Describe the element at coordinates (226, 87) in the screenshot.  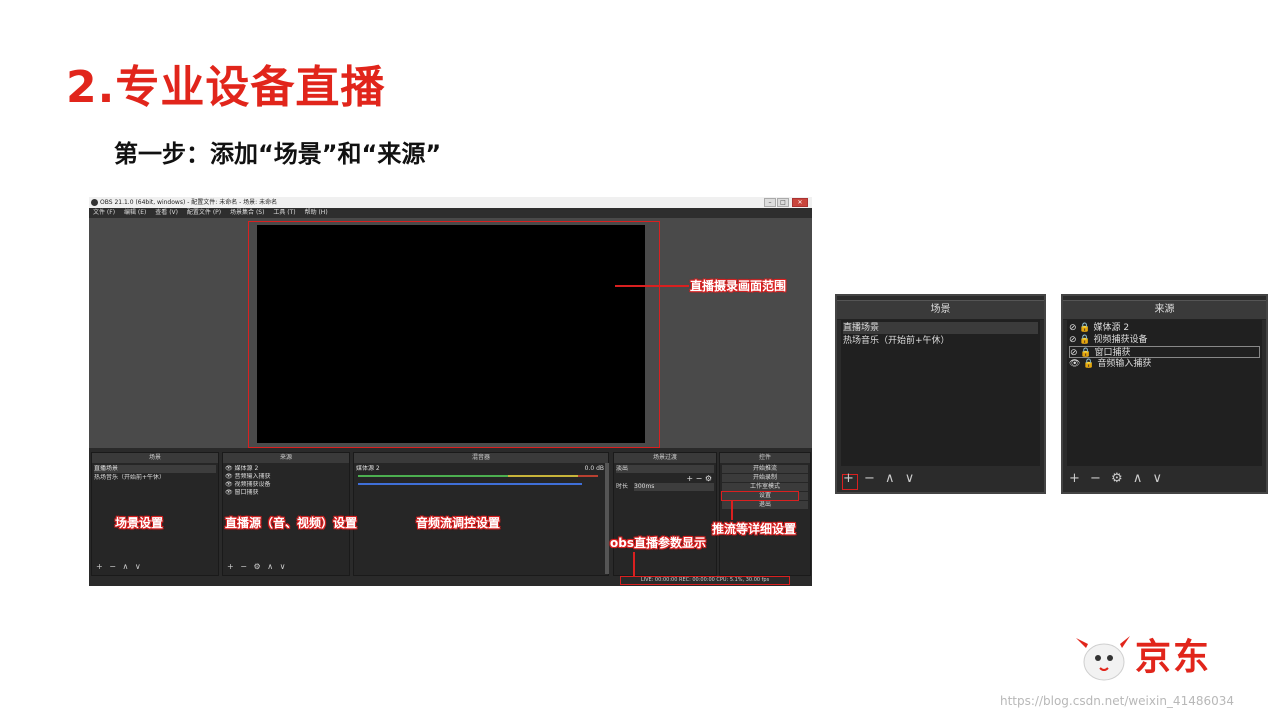
I see `slide-title: 2.专业设备直播` at that location.